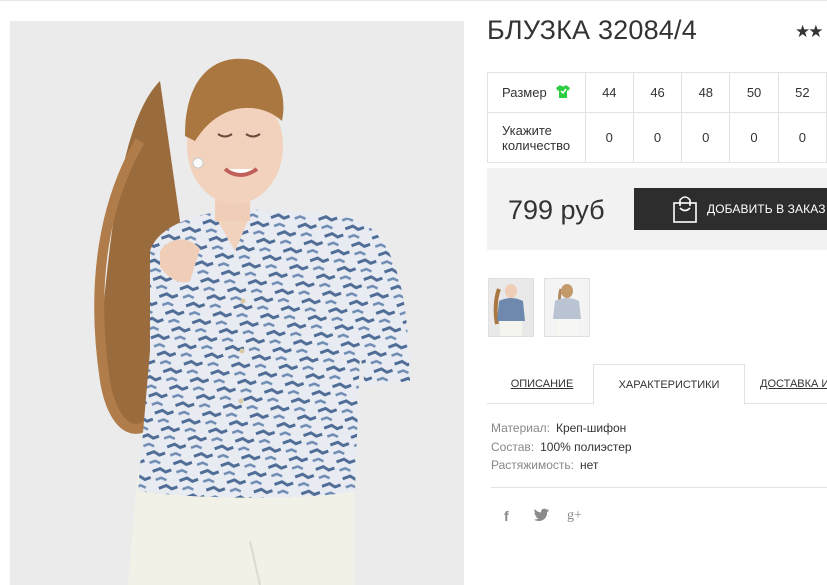 Image resolution: width=827 pixels, height=585 pixels. Describe the element at coordinates (669, 384) in the screenshot. I see `tab-characteristics: ХАРАКТЕРИСТИКИ` at that location.